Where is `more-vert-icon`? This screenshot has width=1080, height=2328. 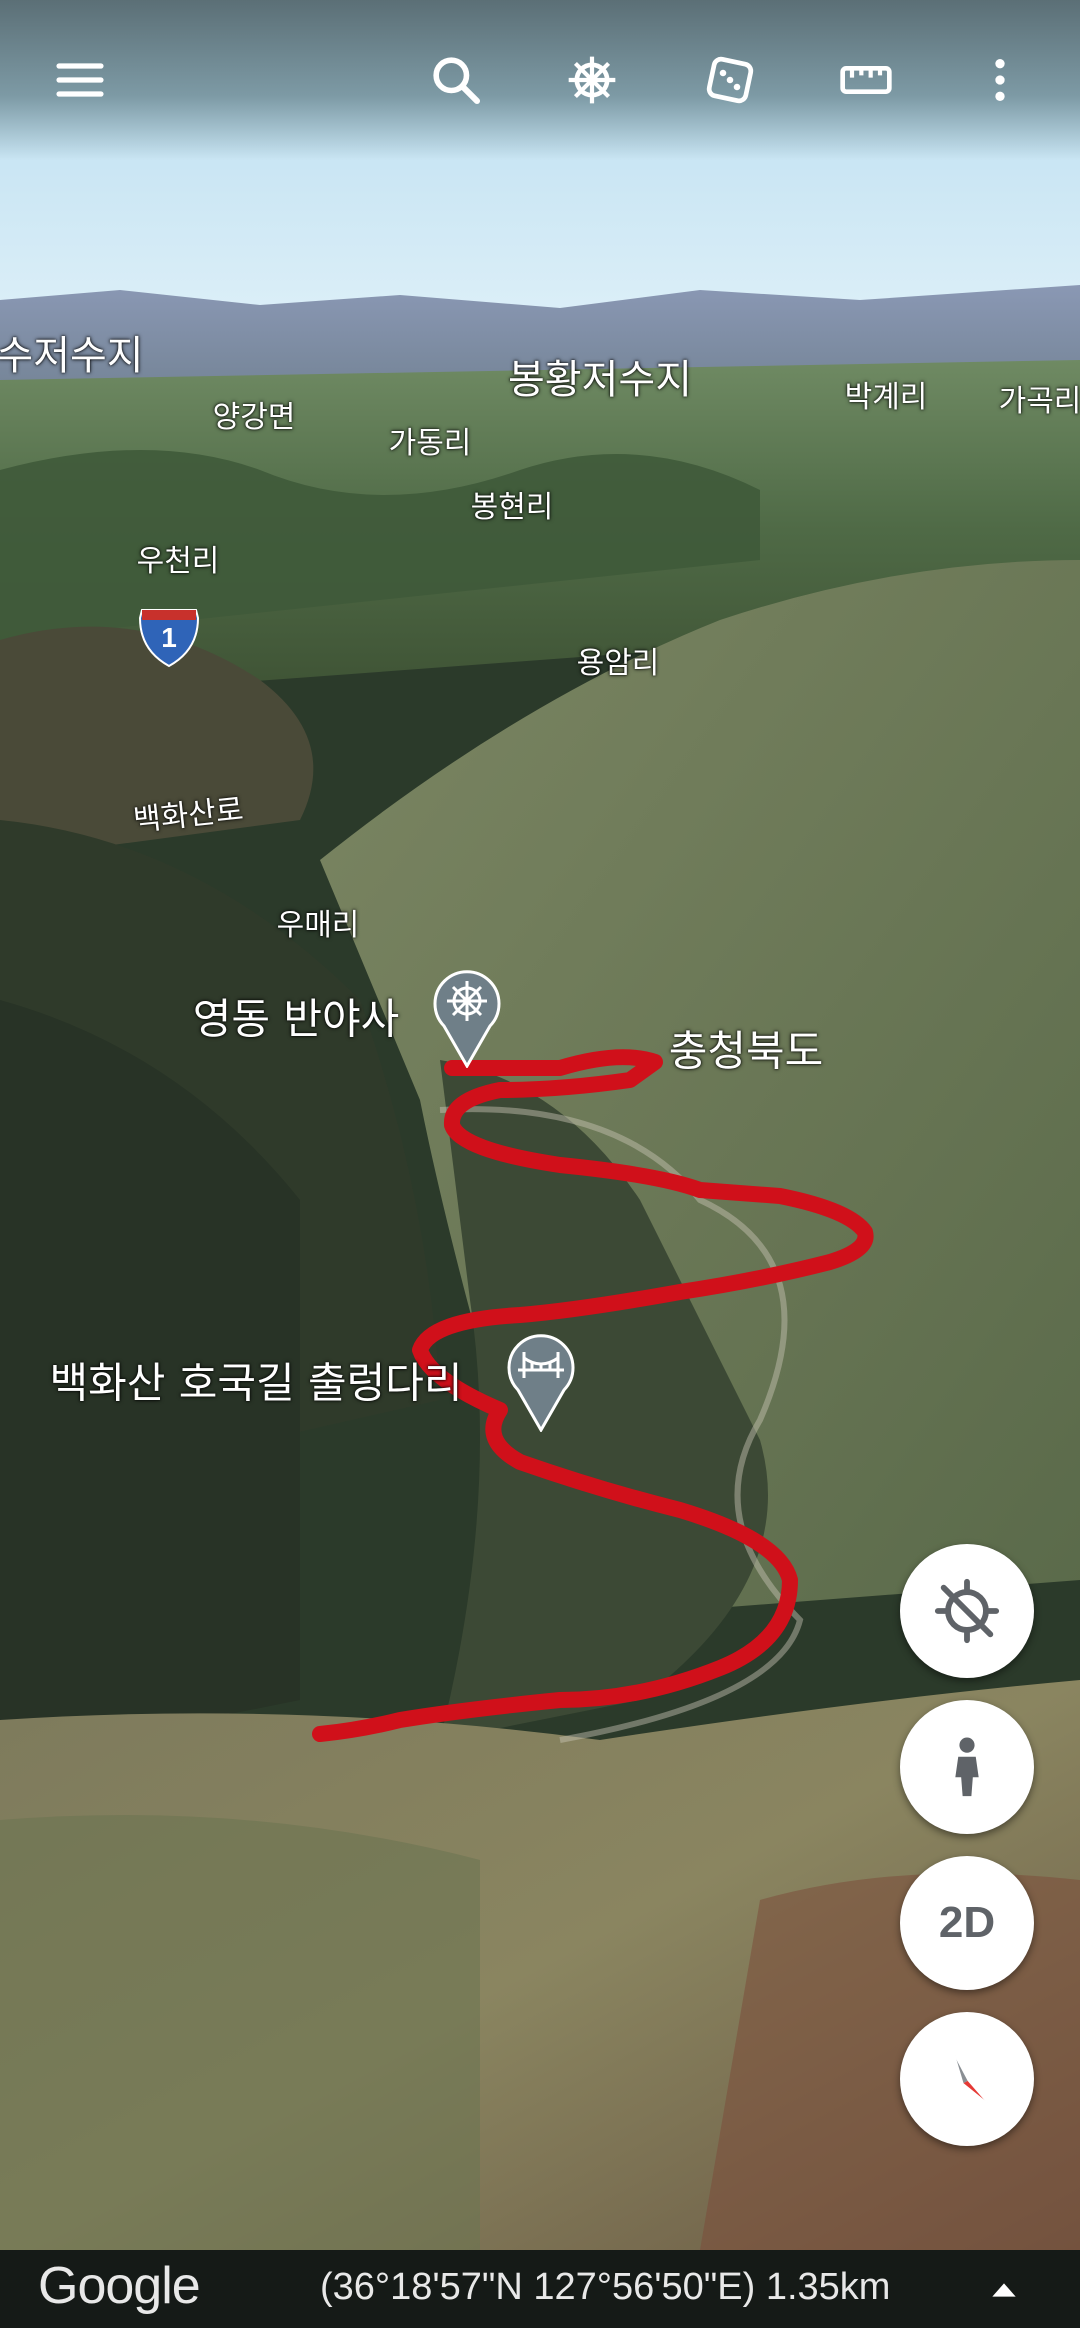 more-vert-icon is located at coordinates (1000, 80).